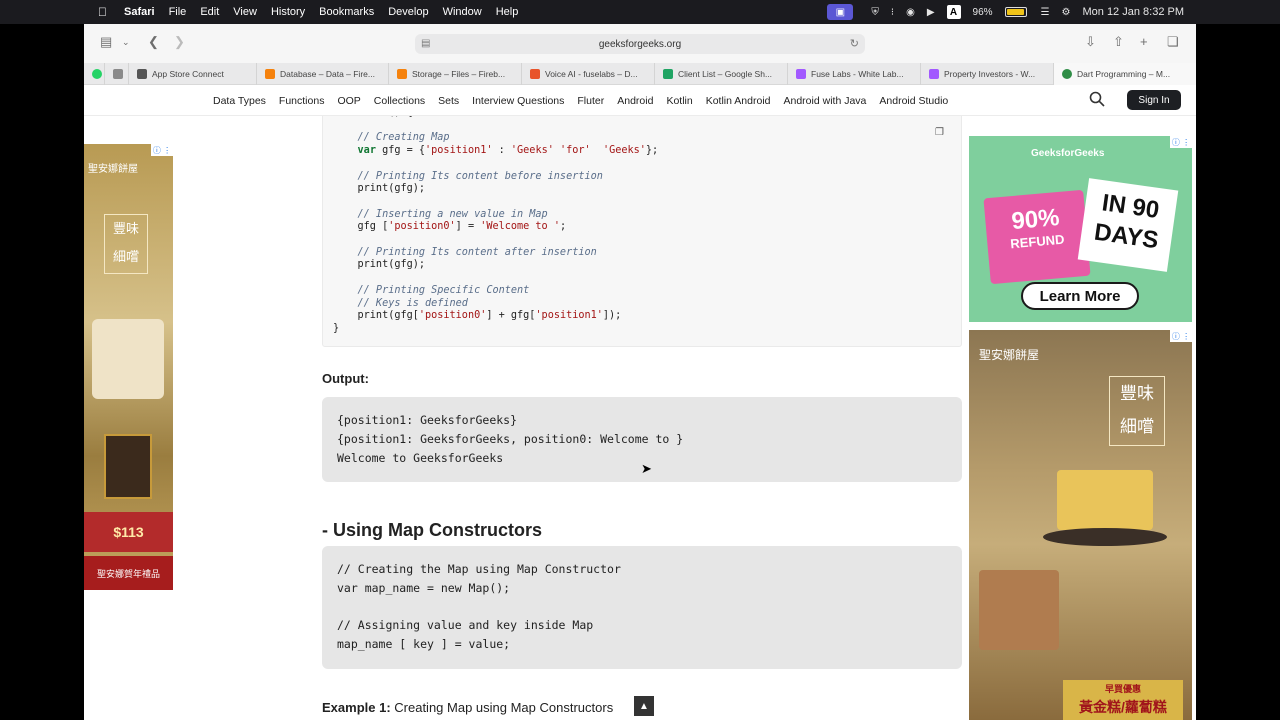 The image size is (1280, 720). What do you see at coordinates (245, 12) in the screenshot?
I see `menu-view: View` at bounding box center [245, 12].